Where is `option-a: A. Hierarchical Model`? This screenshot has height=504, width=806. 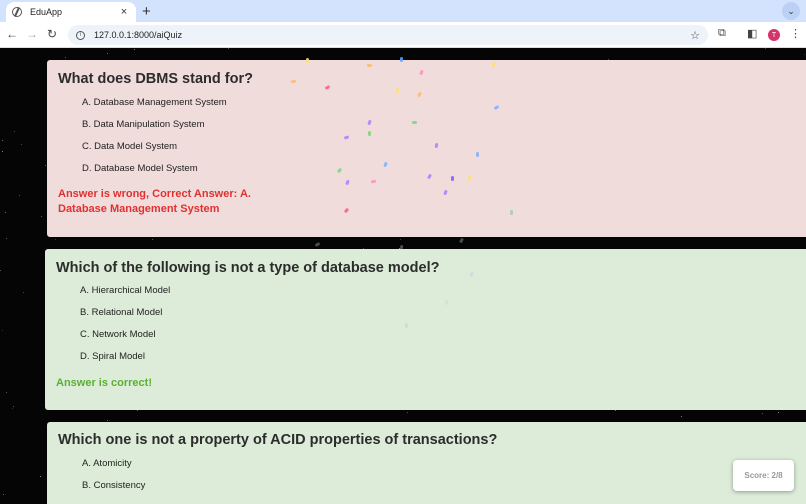 option-a: A. Hierarchical Model is located at coordinates (125, 290).